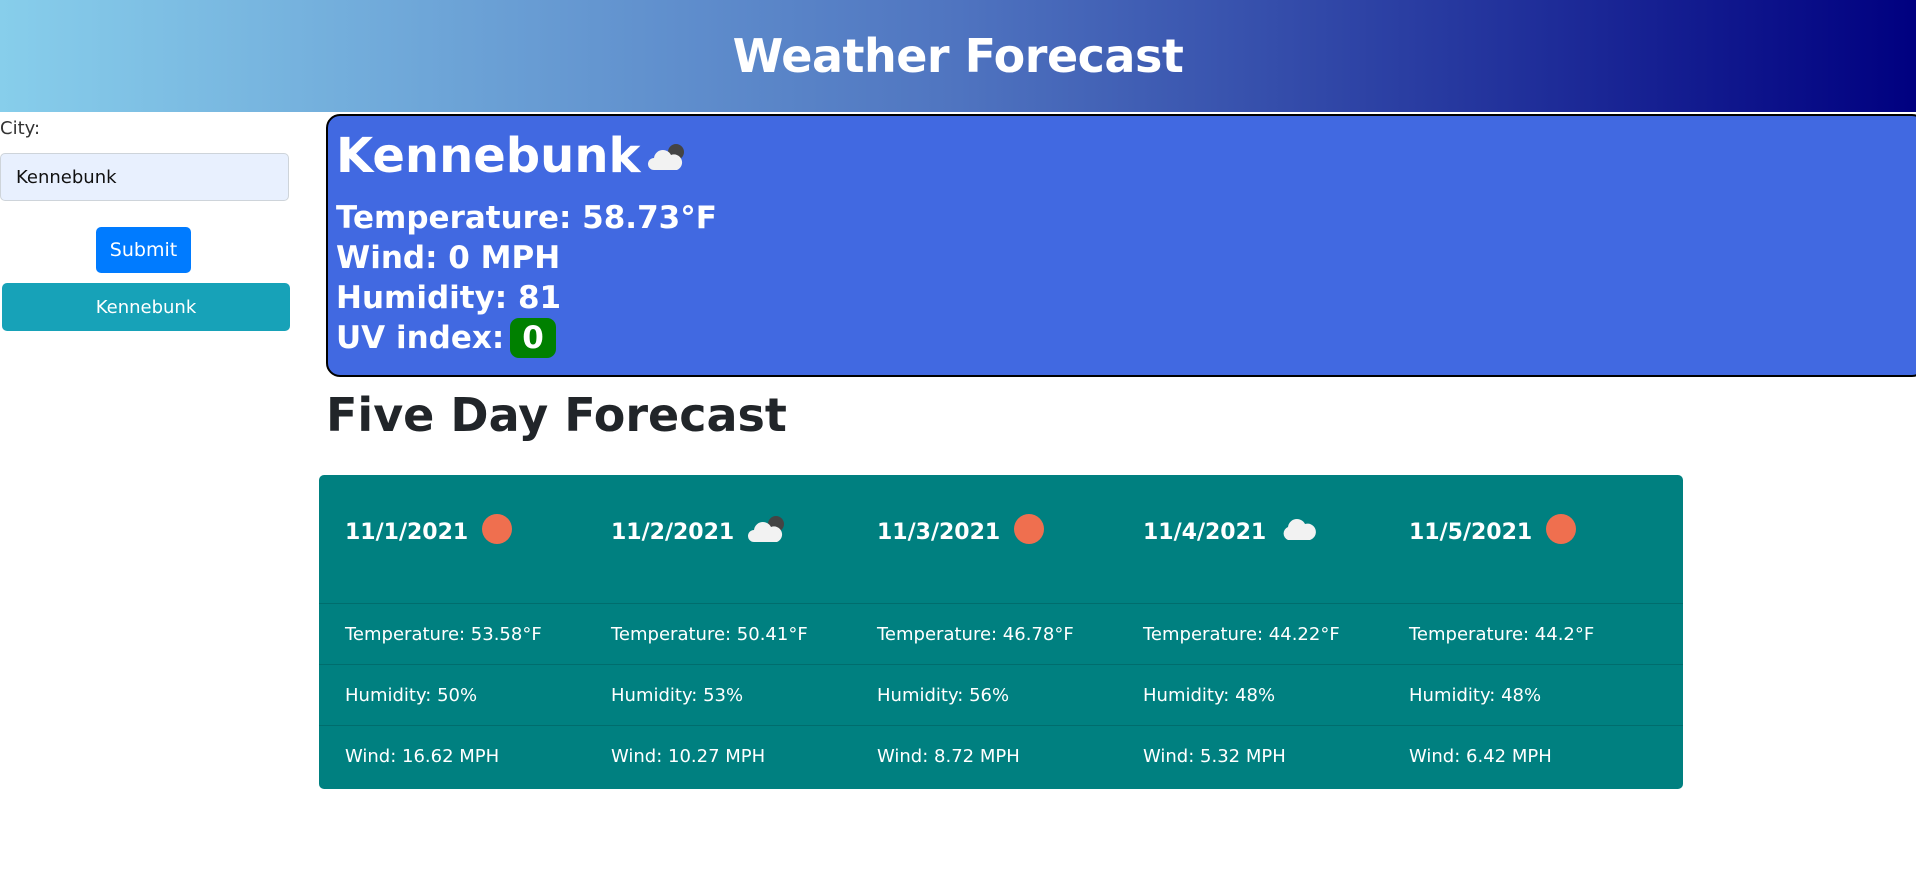 The width and height of the screenshot is (1916, 887). Describe the element at coordinates (673, 532) in the screenshot. I see `forecast-date: 11/2/2021` at that location.